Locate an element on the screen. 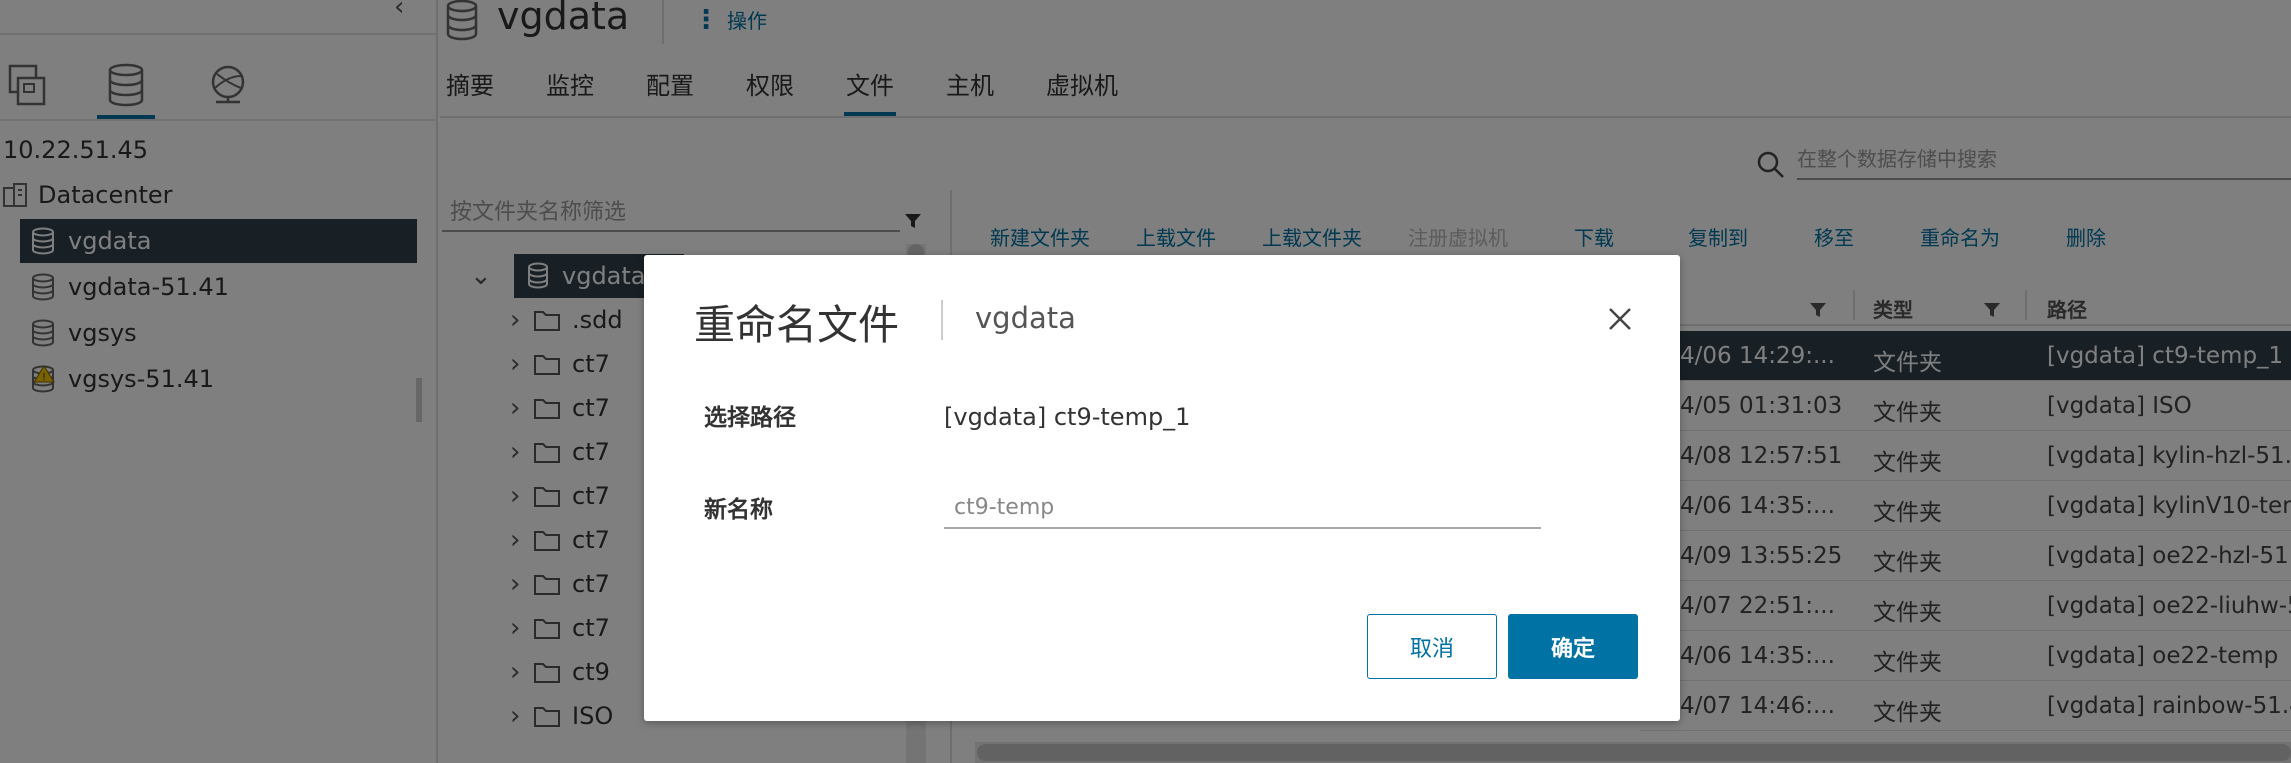 The width and height of the screenshot is (2291, 763). path-value: [vgdata] ct9-temp_1 is located at coordinates (1067, 417).